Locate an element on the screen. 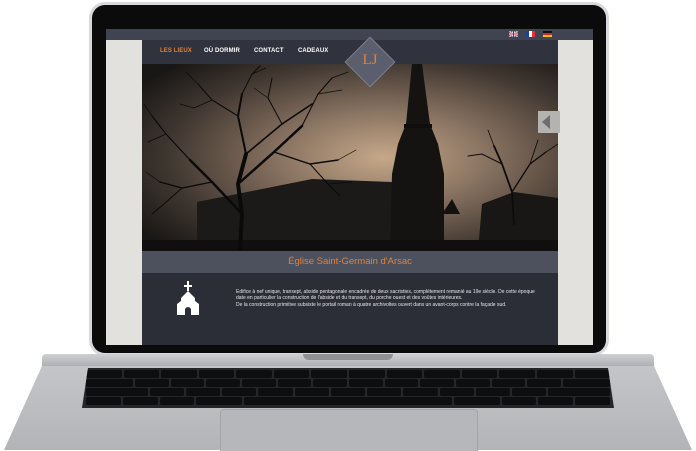 This screenshot has width=696, height=451. site-logo-text: LJ is located at coordinates (370, 60).